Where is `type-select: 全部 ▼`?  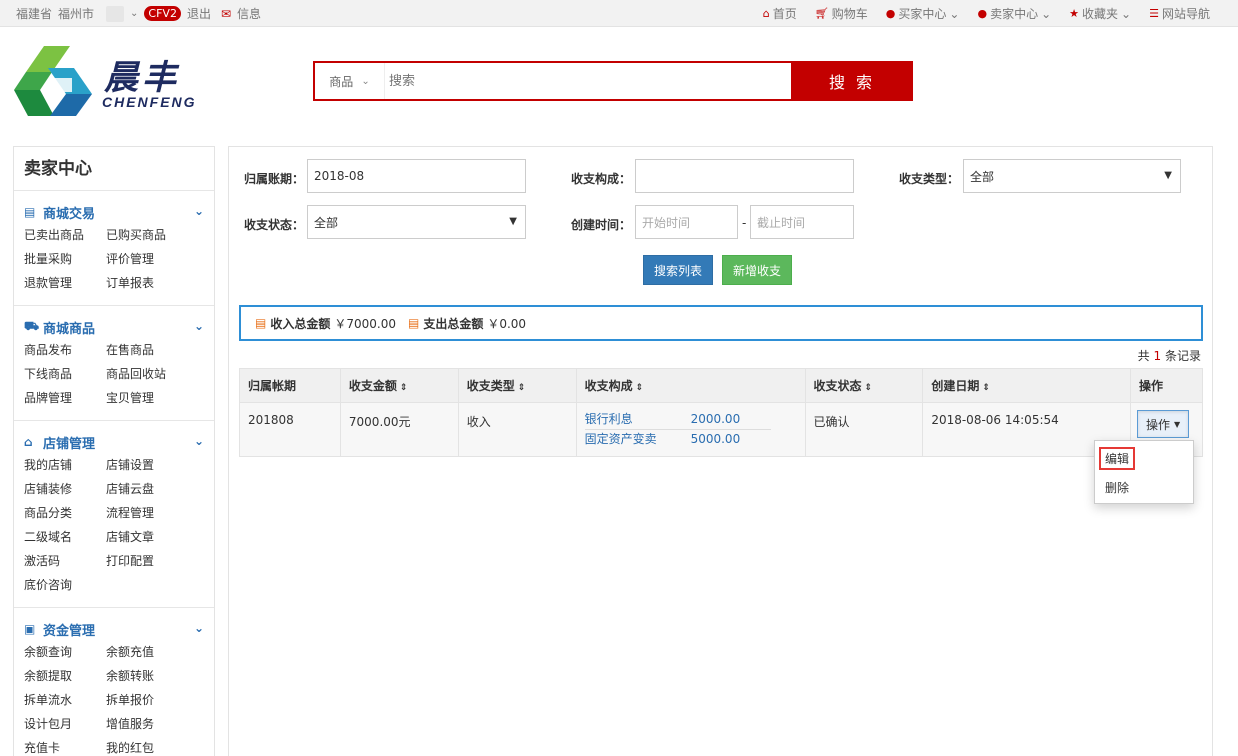 type-select: 全部 ▼ is located at coordinates (1072, 176).